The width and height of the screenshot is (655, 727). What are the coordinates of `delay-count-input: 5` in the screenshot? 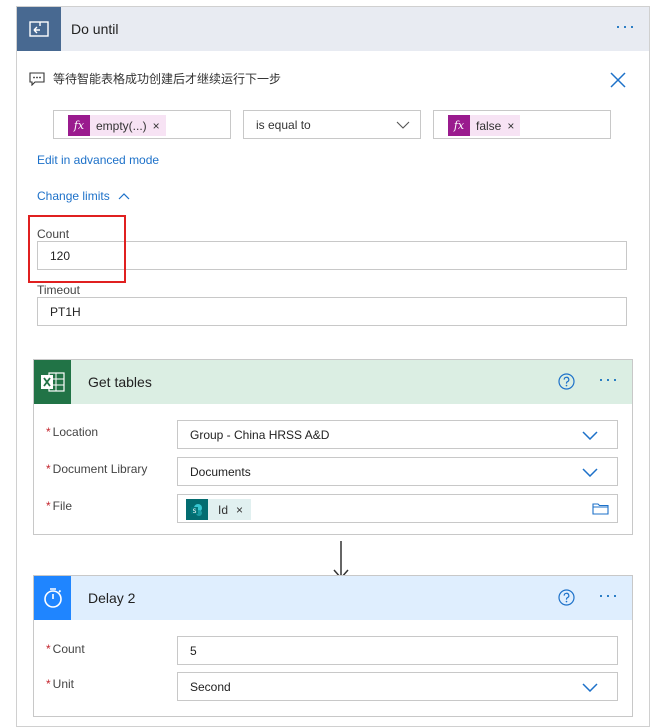 It's located at (397, 650).